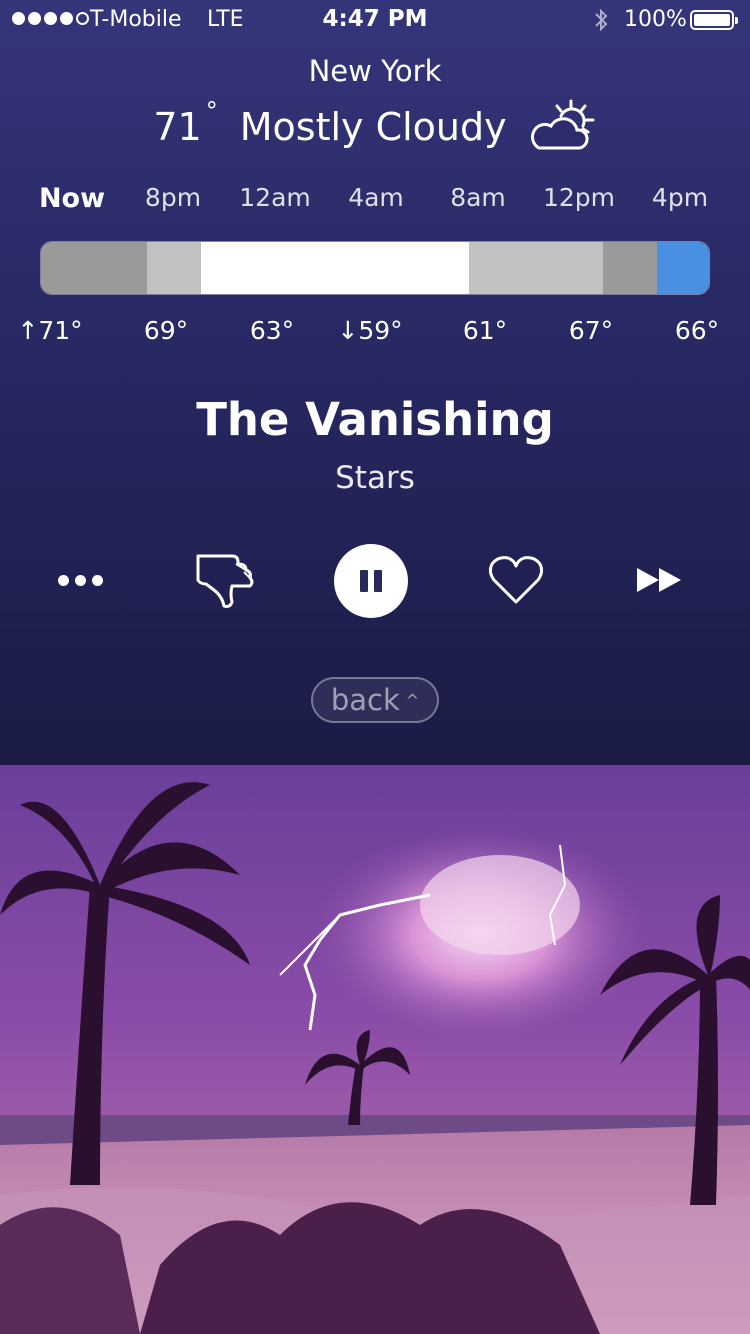 This screenshot has width=750, height=1334. I want to click on hour-temperature: 69°, so click(166, 330).